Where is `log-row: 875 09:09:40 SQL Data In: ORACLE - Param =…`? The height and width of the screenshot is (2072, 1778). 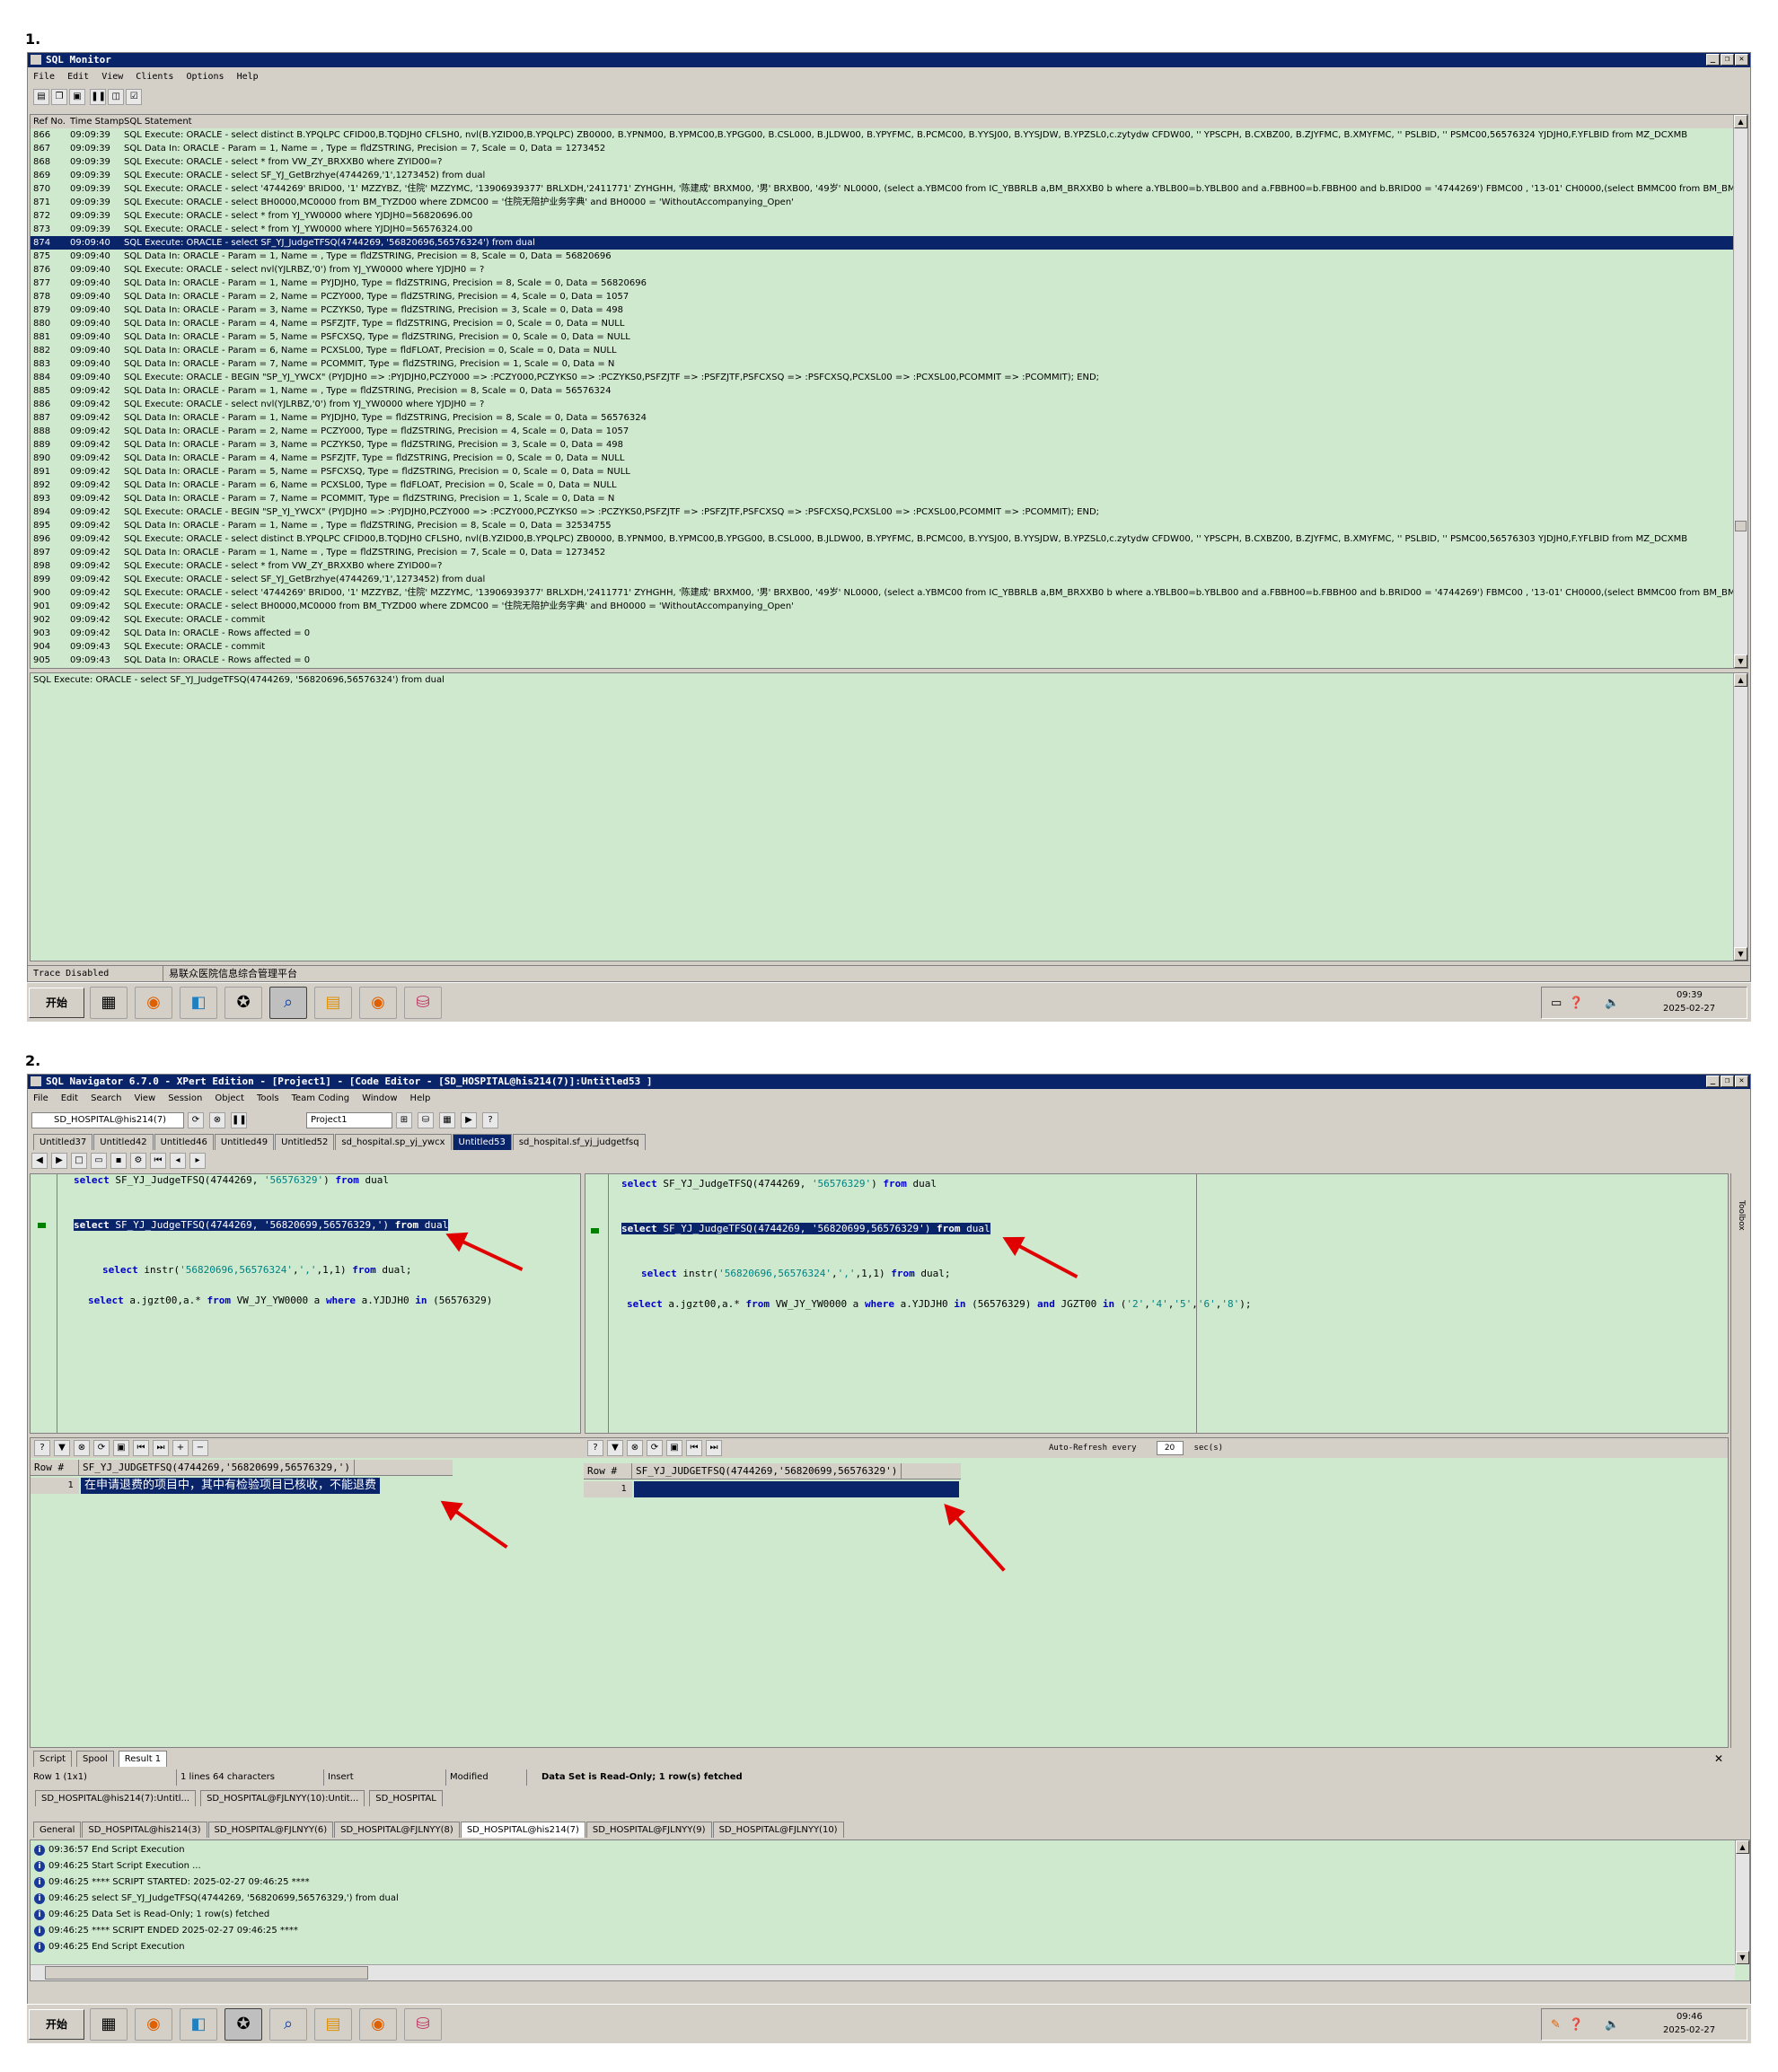 log-row: 875 09:09:40 SQL Data In: ORACLE - Param =… is located at coordinates (889, 257).